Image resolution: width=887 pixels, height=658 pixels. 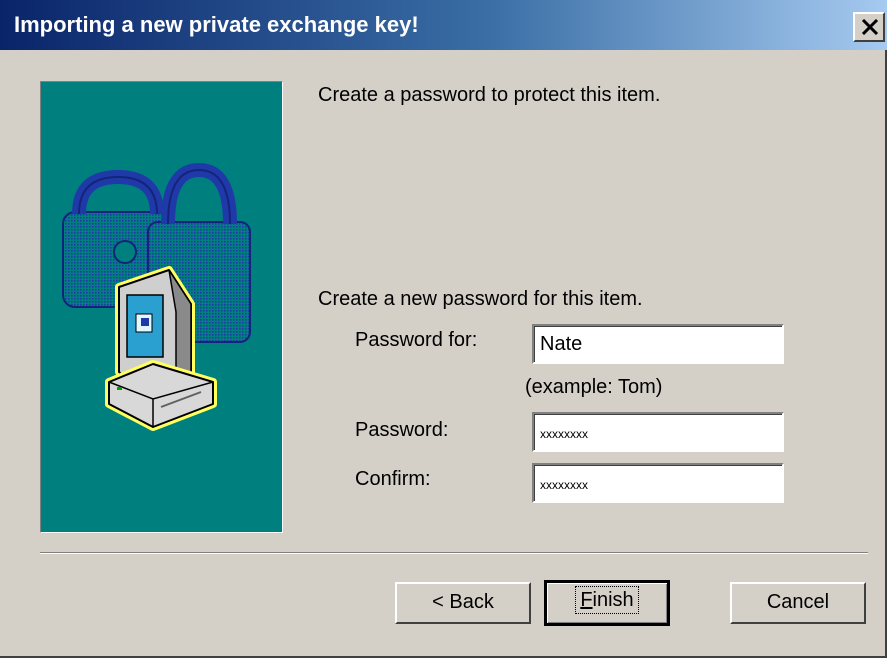 I want to click on finish-button: Finish, so click(x=607, y=603).